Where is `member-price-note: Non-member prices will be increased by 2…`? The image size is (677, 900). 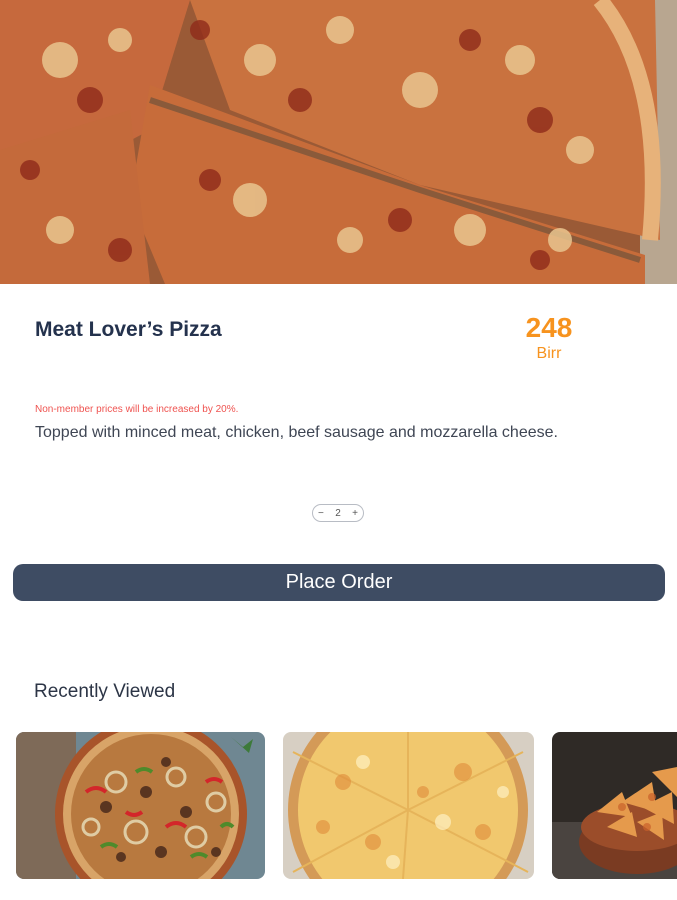
member-price-note: Non-member prices will be increased by 2… is located at coordinates (137, 409).